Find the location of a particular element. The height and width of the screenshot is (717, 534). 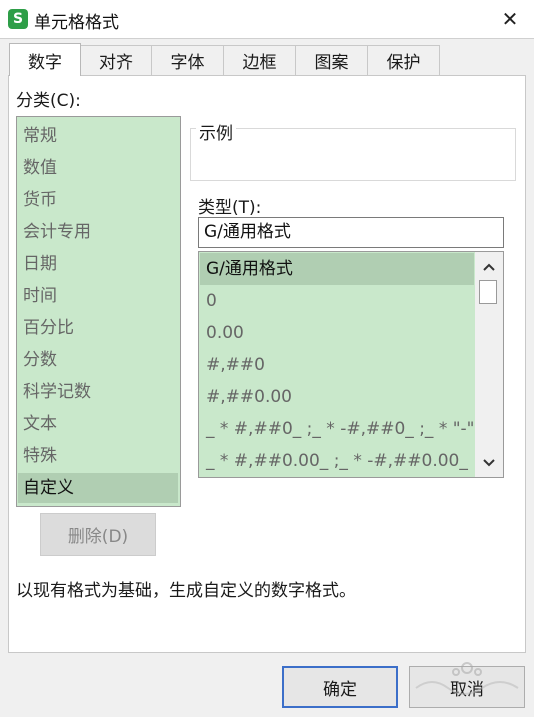

category-item-custom: 自定义 is located at coordinates (98, 488).